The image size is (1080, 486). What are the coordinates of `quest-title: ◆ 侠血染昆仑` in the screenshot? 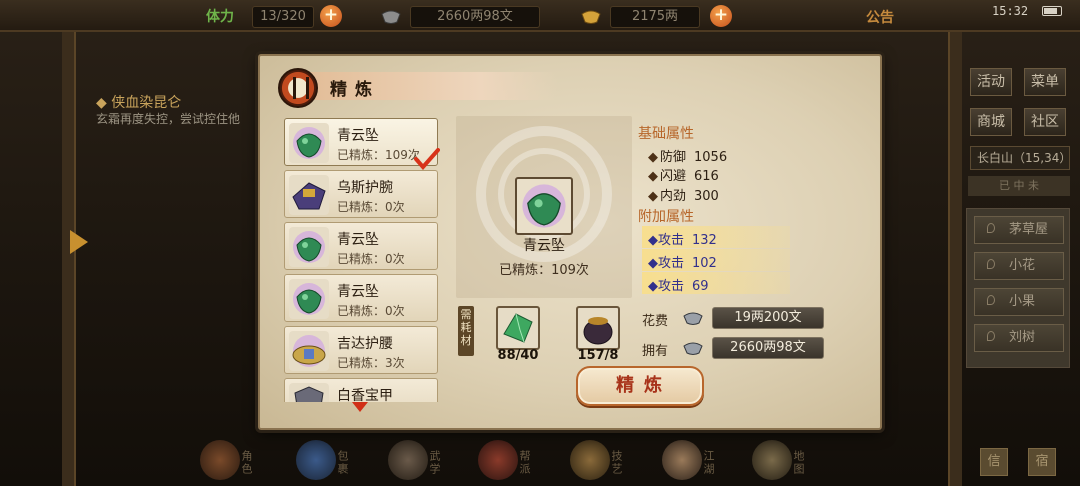 It's located at (138, 102).